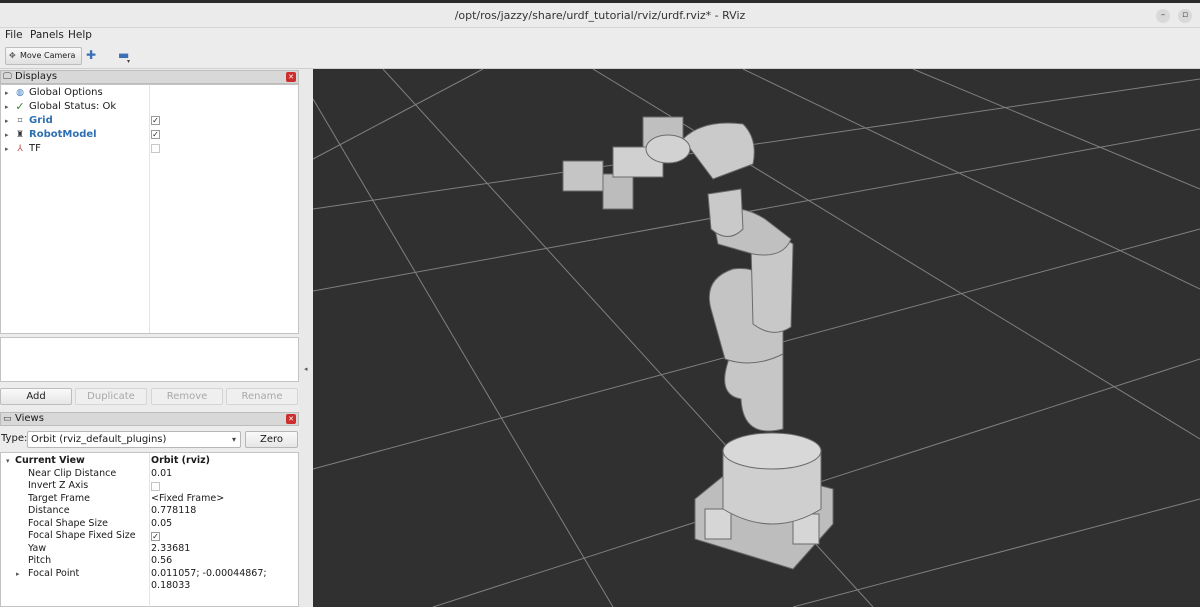 Image resolution: width=1200 pixels, height=607 pixels. I want to click on property-row-invert-z: Invert Z Axis, so click(149, 486).